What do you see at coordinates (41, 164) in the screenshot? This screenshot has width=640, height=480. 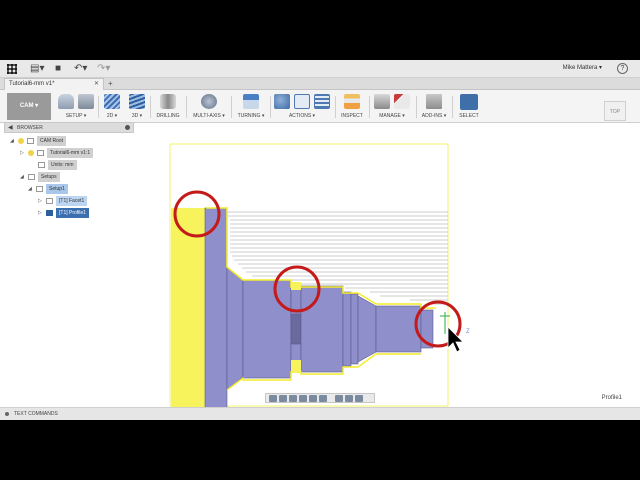 I see `units-icon` at bounding box center [41, 164].